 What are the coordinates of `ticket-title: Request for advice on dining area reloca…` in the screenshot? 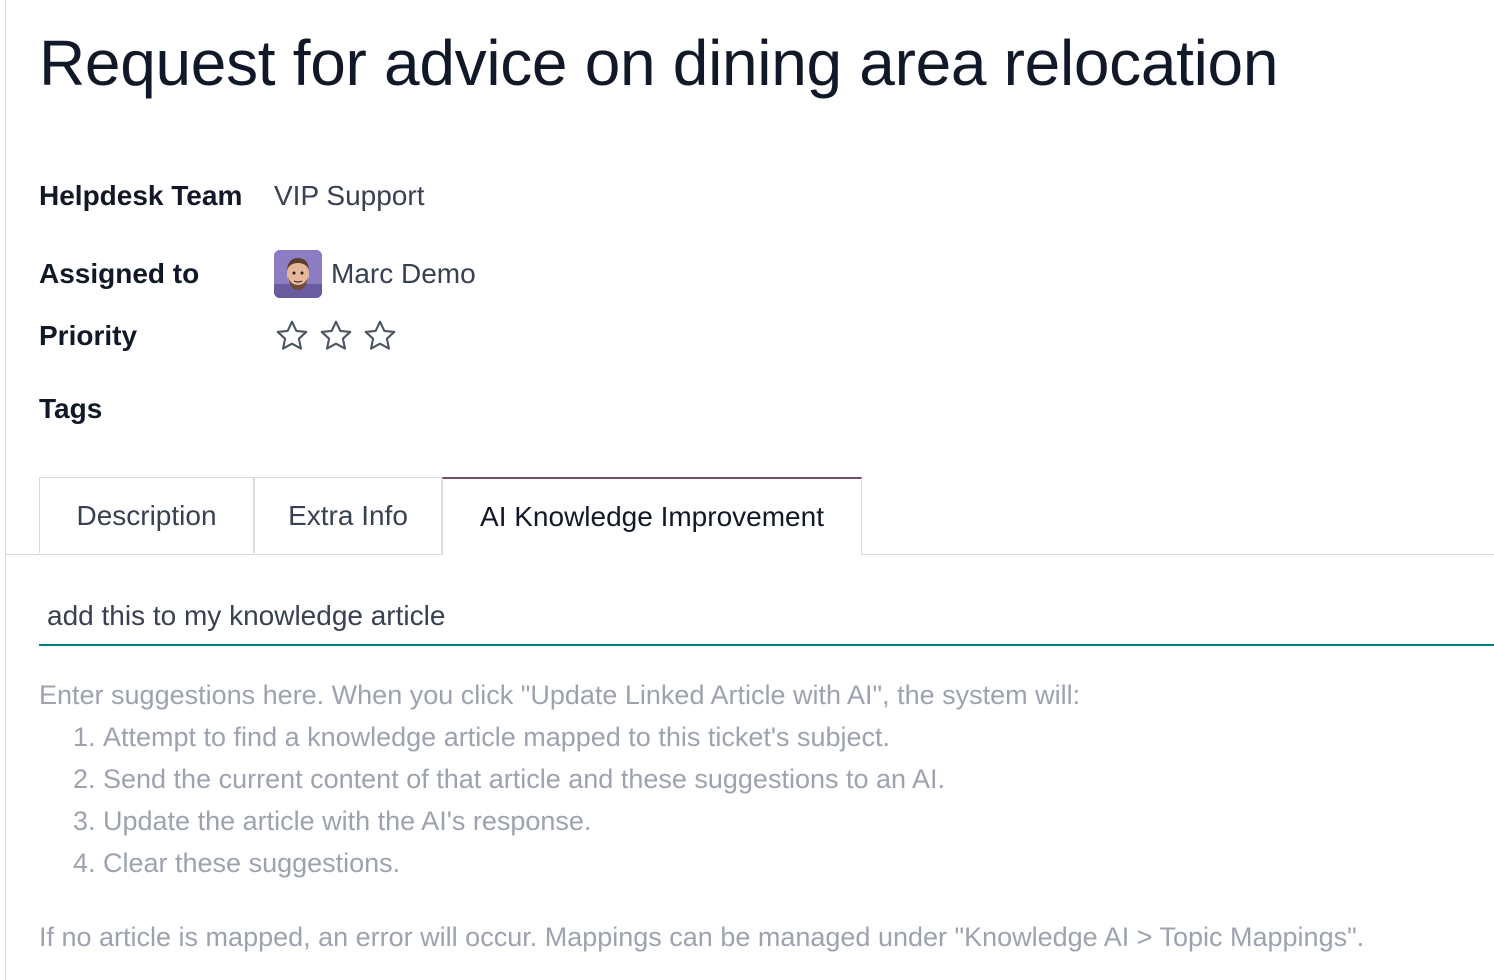 It's located at (658, 63).